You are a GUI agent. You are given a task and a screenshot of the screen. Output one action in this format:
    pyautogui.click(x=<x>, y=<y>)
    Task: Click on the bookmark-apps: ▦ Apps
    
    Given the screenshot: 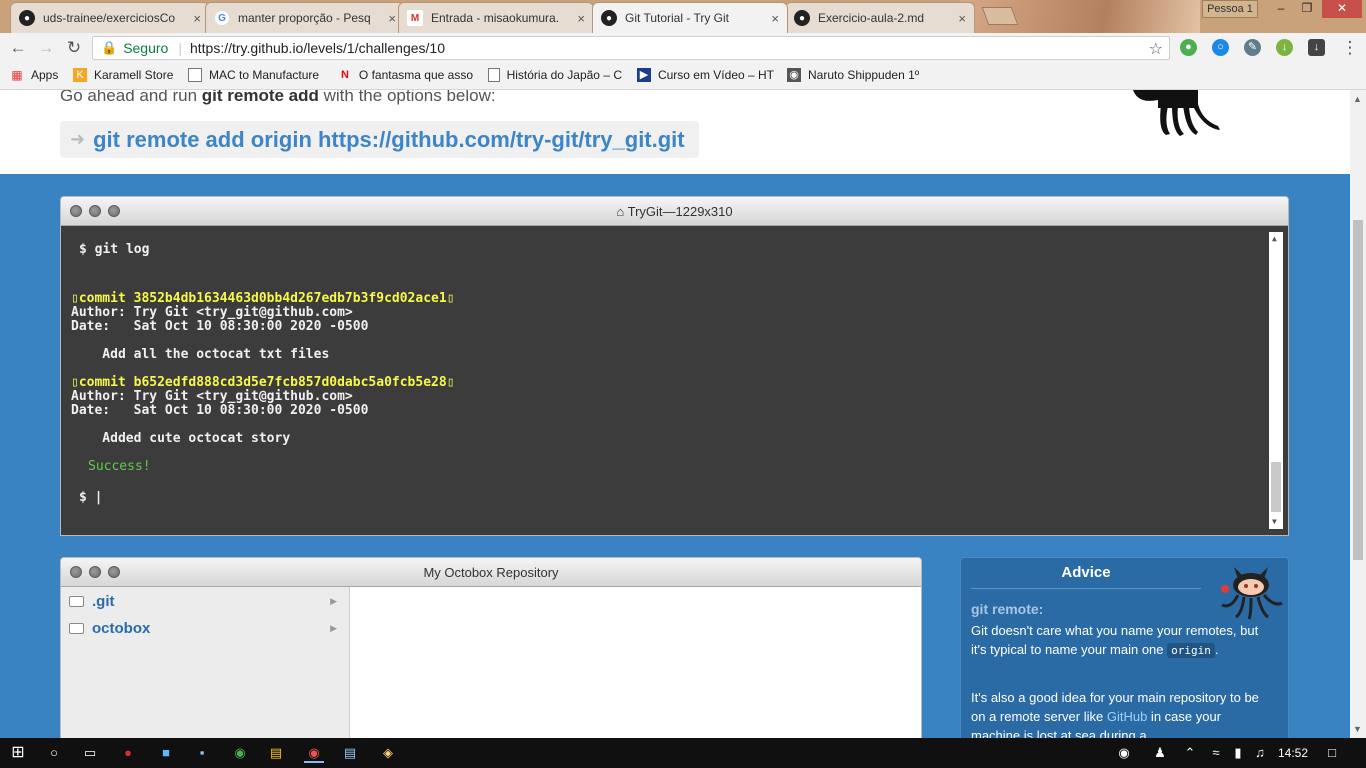 What is the action you would take?
    pyautogui.click(x=34, y=75)
    